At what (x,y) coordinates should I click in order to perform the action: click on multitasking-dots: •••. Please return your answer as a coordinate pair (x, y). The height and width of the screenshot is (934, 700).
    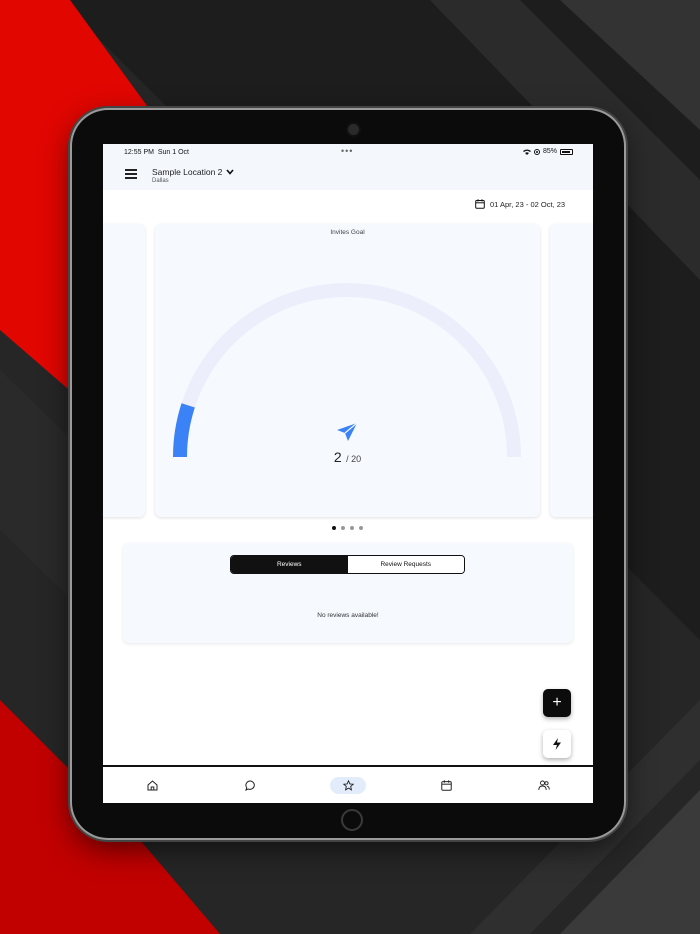
    Looking at the image, I should click on (347, 151).